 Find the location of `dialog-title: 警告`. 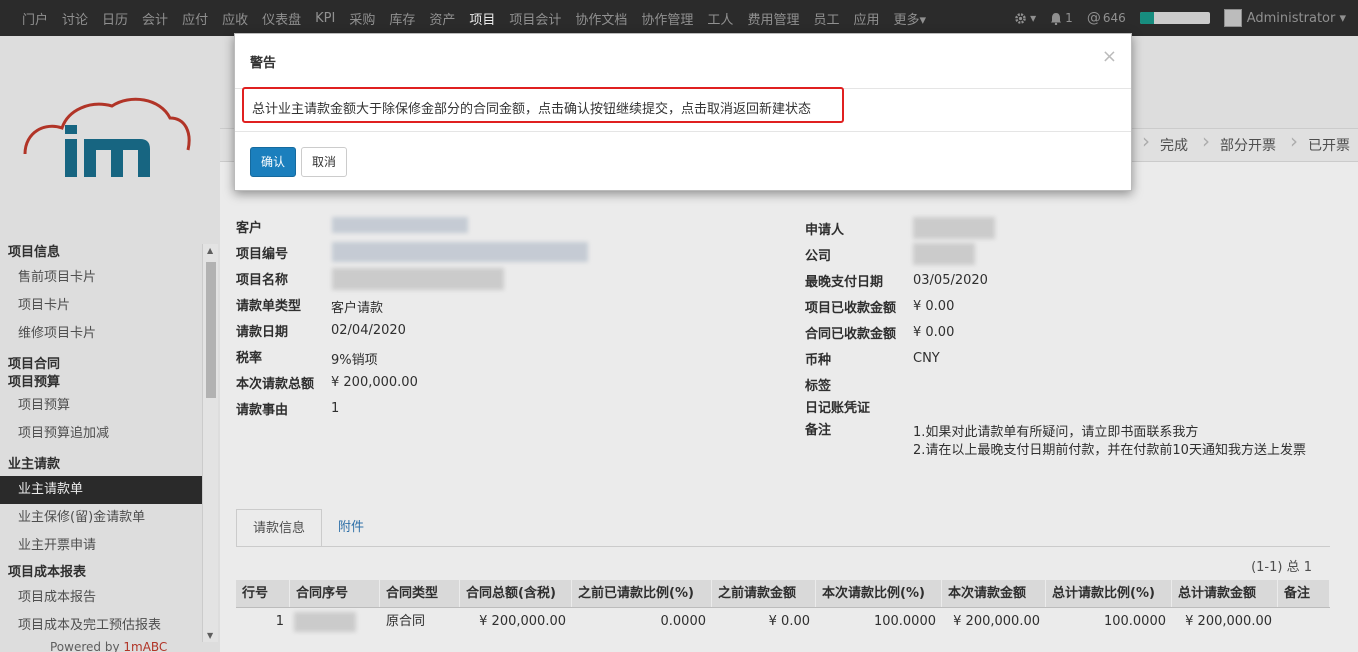

dialog-title: 警告 is located at coordinates (263, 63).